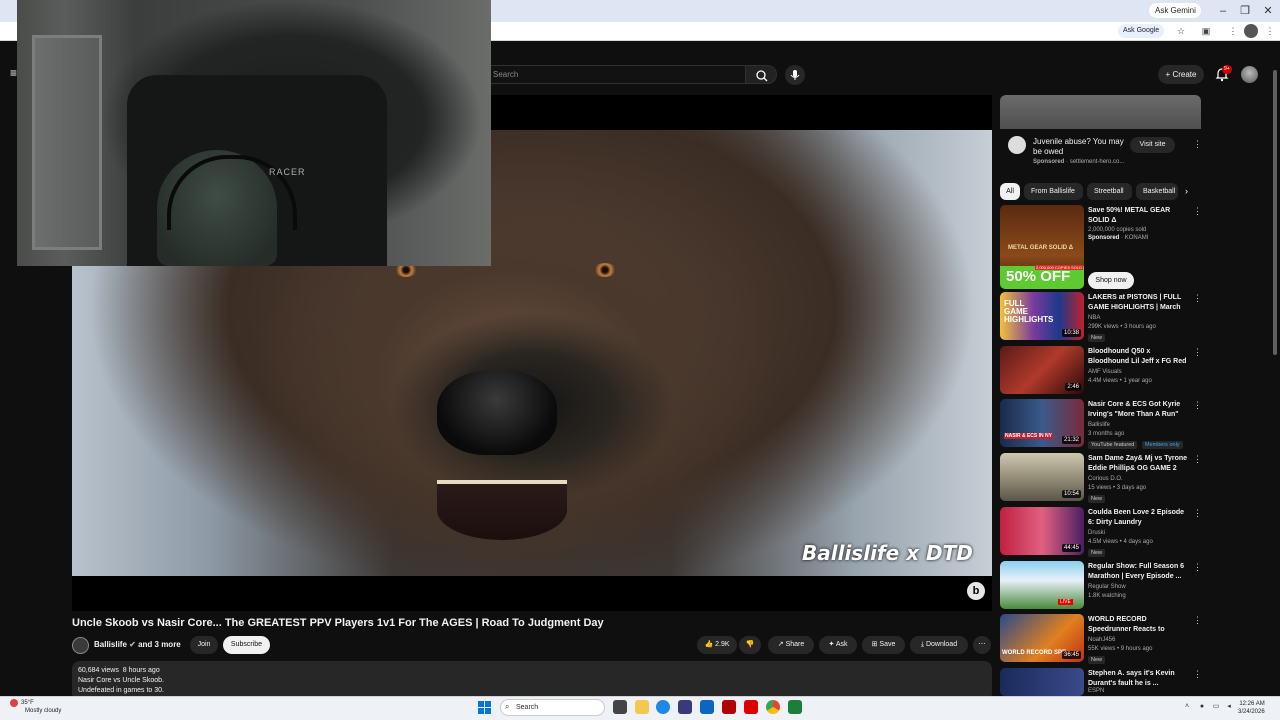 This screenshot has width=1280, height=720. Describe the element at coordinates (1042, 423) in the screenshot. I see `rec-thumbnail: NASIR & ECS IN NY 21:32` at that location.